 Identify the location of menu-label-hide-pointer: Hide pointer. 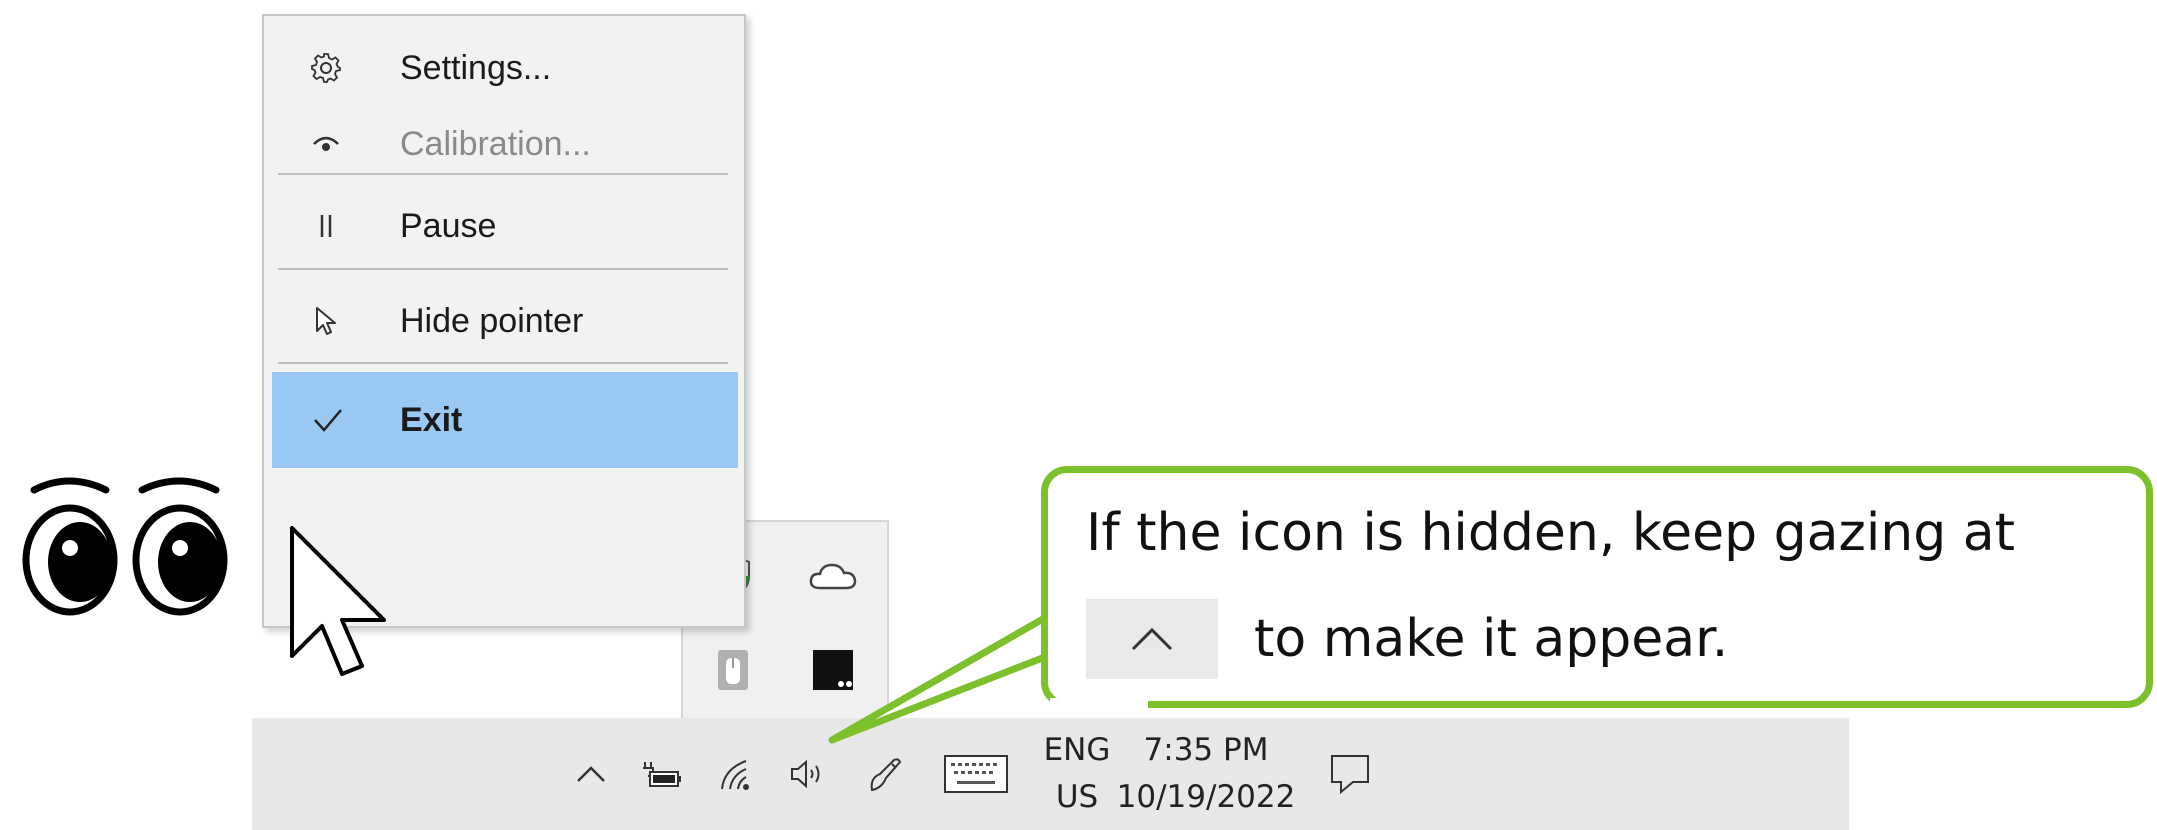
(492, 320).